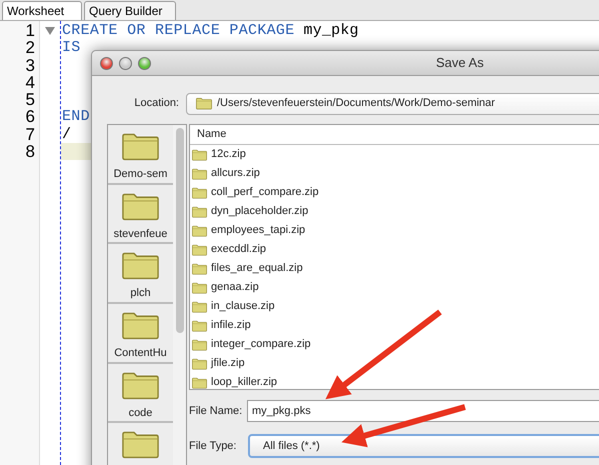 This screenshot has width=599, height=465. Describe the element at coordinates (394, 249) in the screenshot. I see `file-row: execddl.zip` at that location.